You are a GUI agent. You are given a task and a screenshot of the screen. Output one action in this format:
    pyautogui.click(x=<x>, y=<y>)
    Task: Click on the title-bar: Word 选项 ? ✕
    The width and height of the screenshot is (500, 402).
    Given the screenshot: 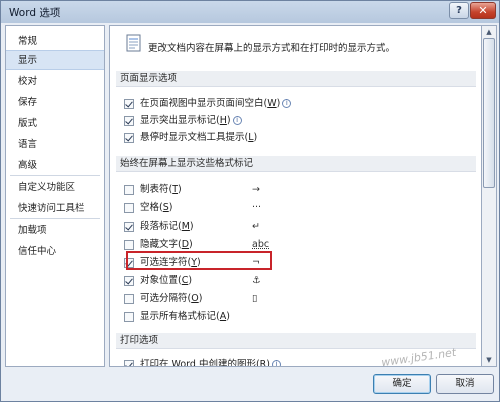 What is the action you would take?
    pyautogui.click(x=250, y=12)
    